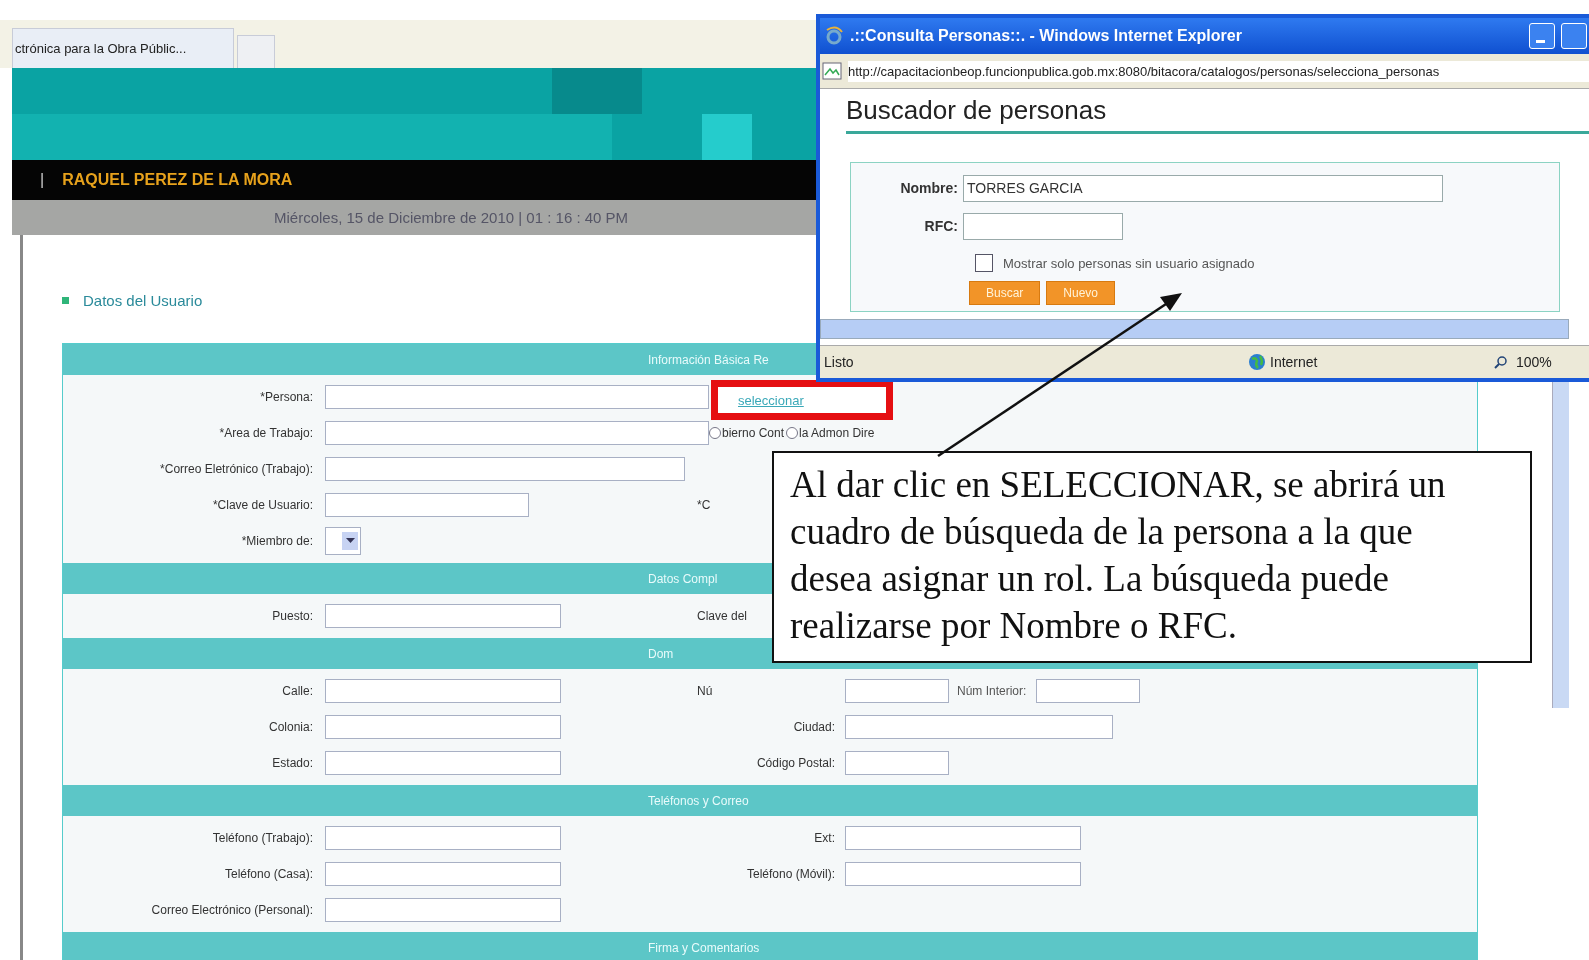 The image size is (1589, 960). Describe the element at coordinates (1203, 188) in the screenshot. I see `text-field: TORRES GARCIA` at that location.